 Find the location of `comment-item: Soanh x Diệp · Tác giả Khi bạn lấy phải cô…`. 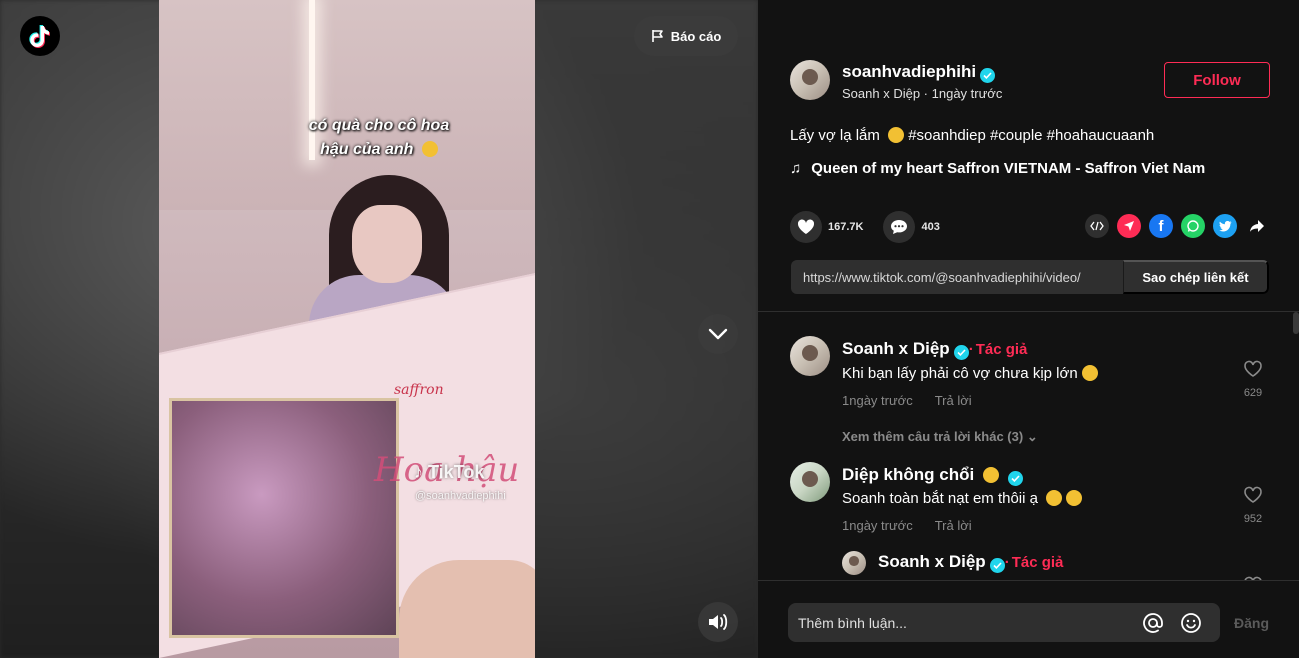

comment-item: Soanh x Diệp · Tác giả Khi bạn lấy phải cô… is located at coordinates (1030, 391).